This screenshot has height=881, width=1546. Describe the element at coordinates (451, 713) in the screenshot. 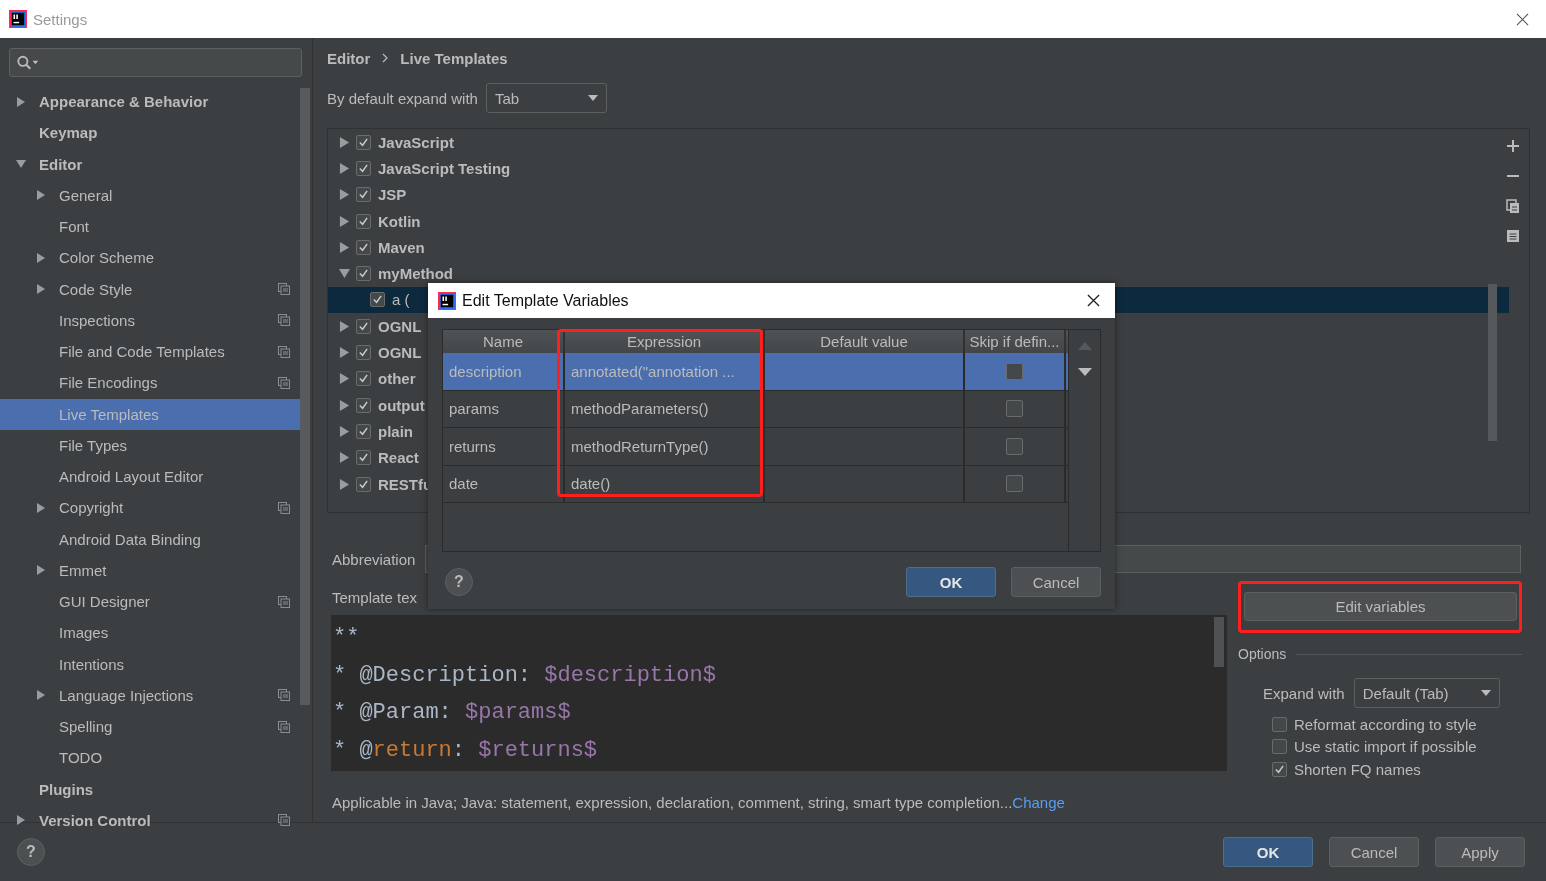

I see `code-line: * @Param: $params$` at that location.